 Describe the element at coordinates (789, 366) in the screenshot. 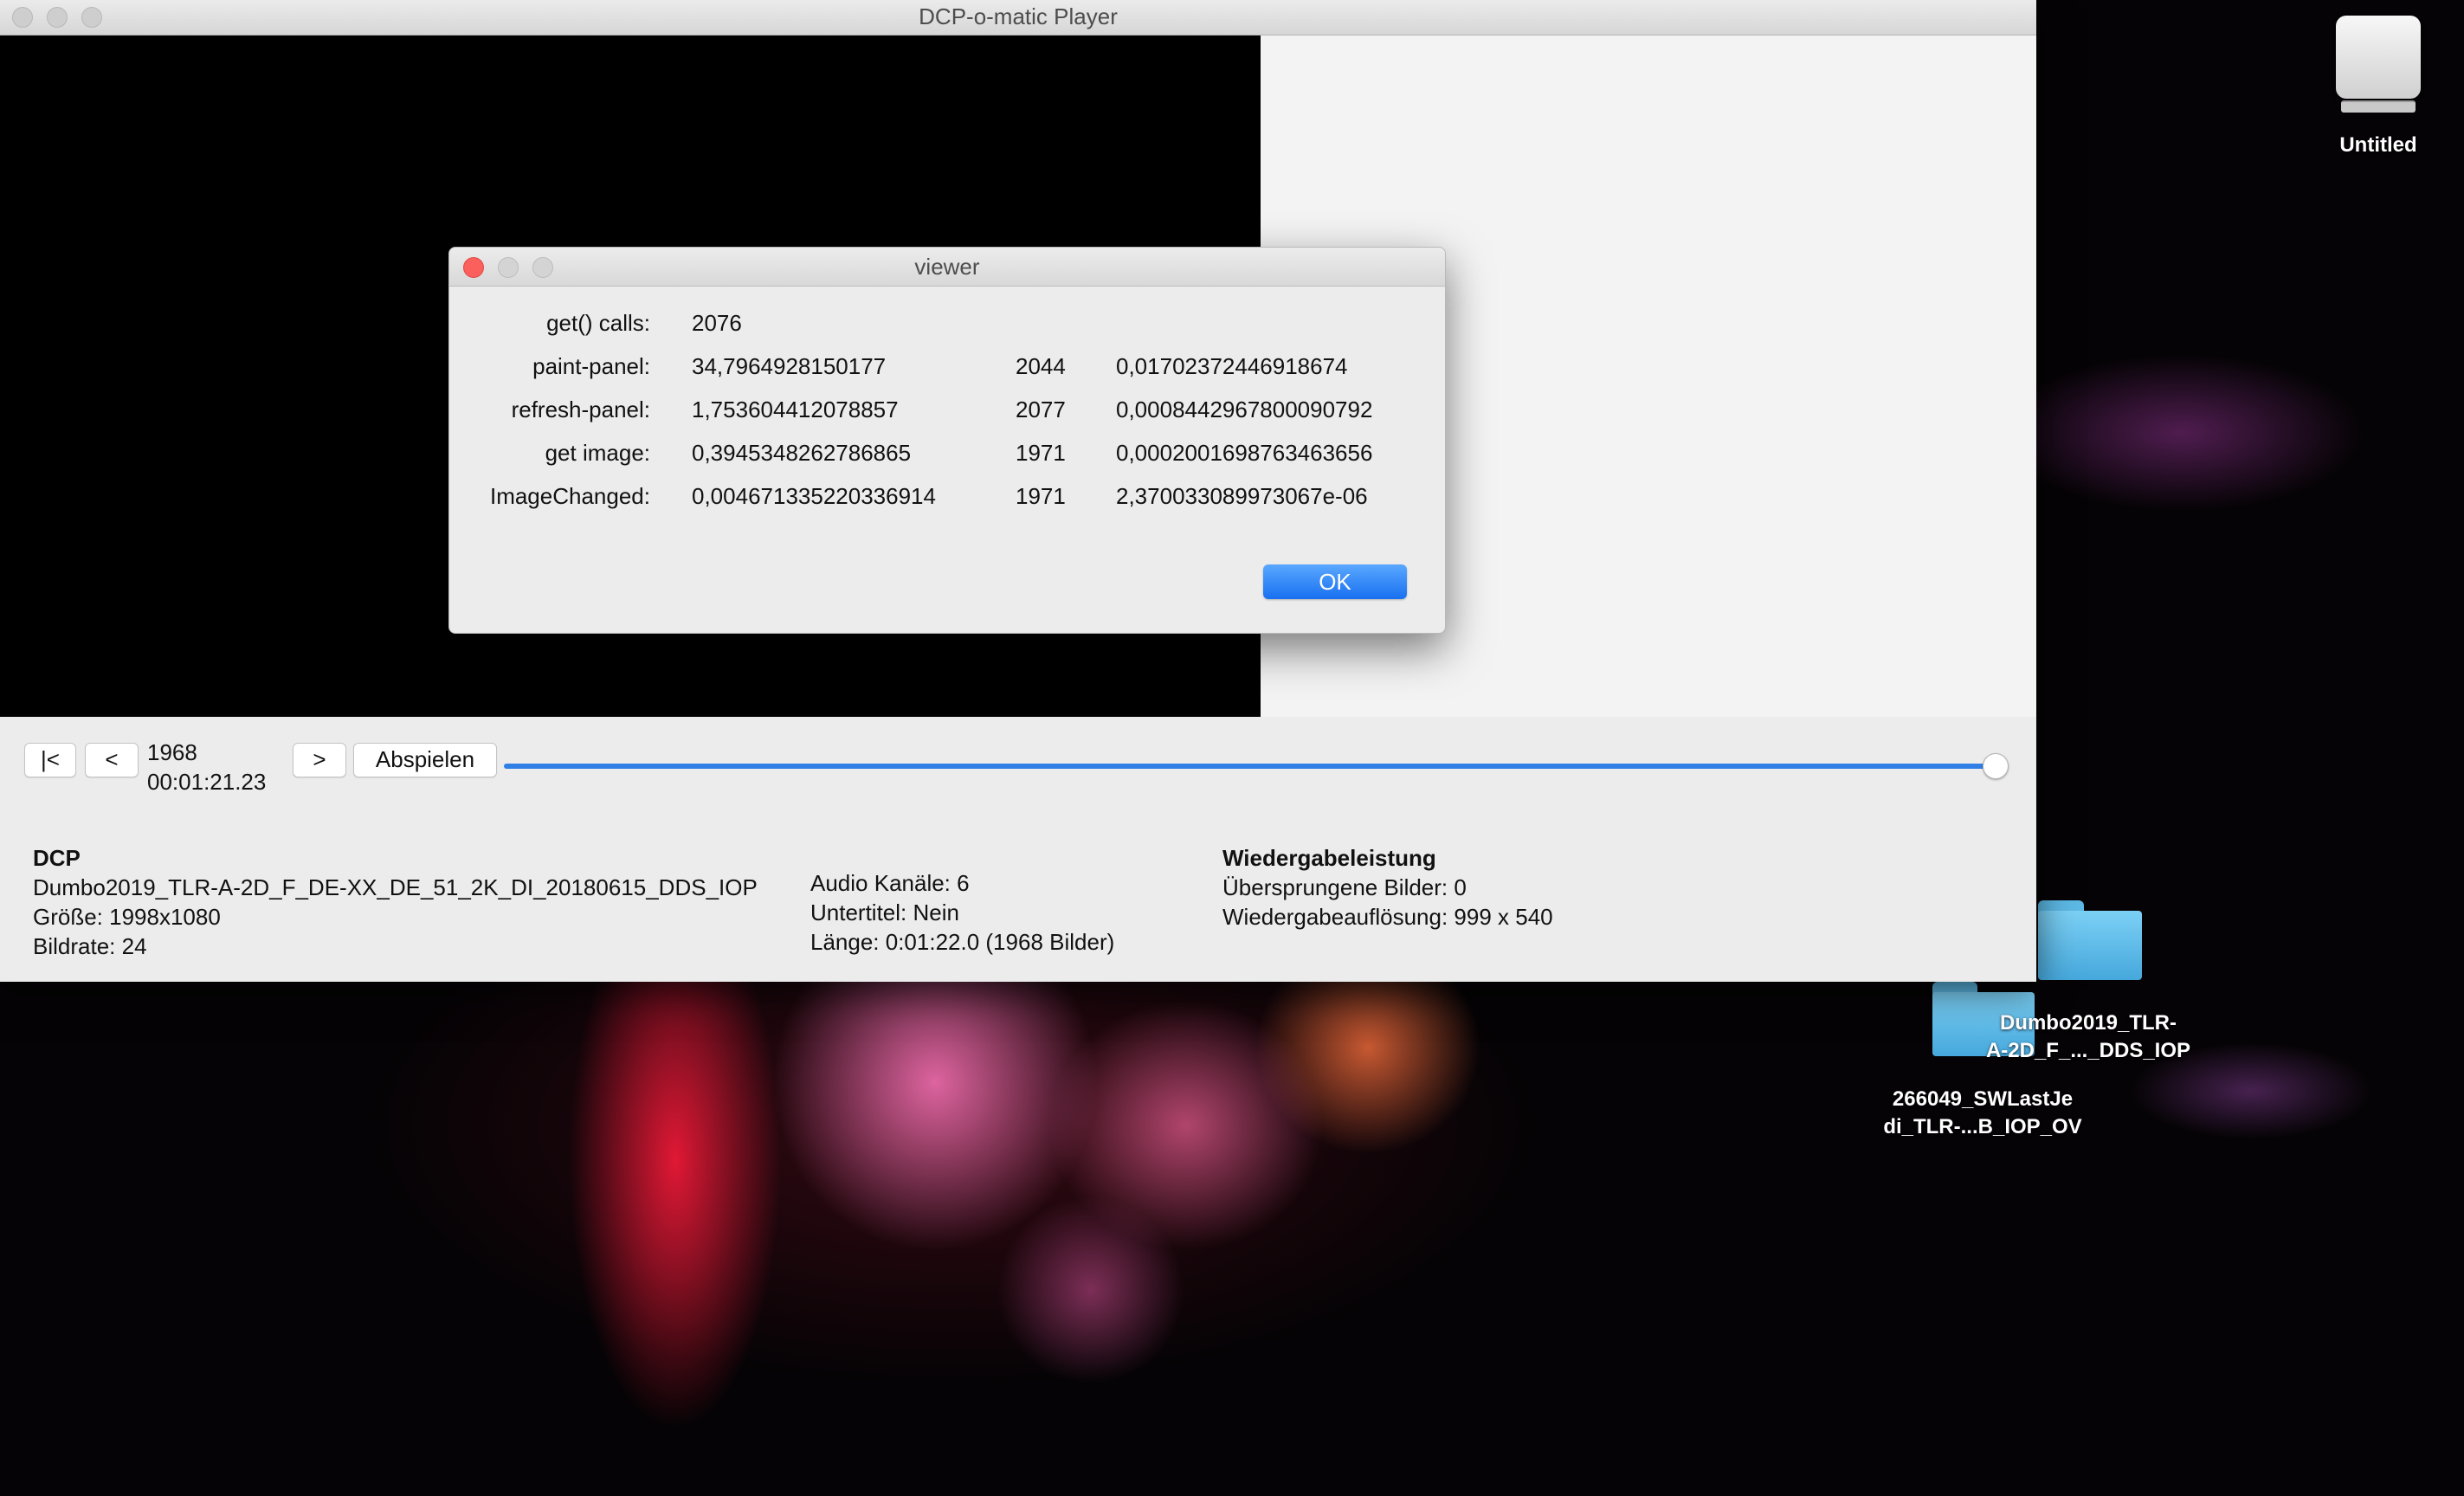

I see `stats-total: 34,7964928150177` at that location.